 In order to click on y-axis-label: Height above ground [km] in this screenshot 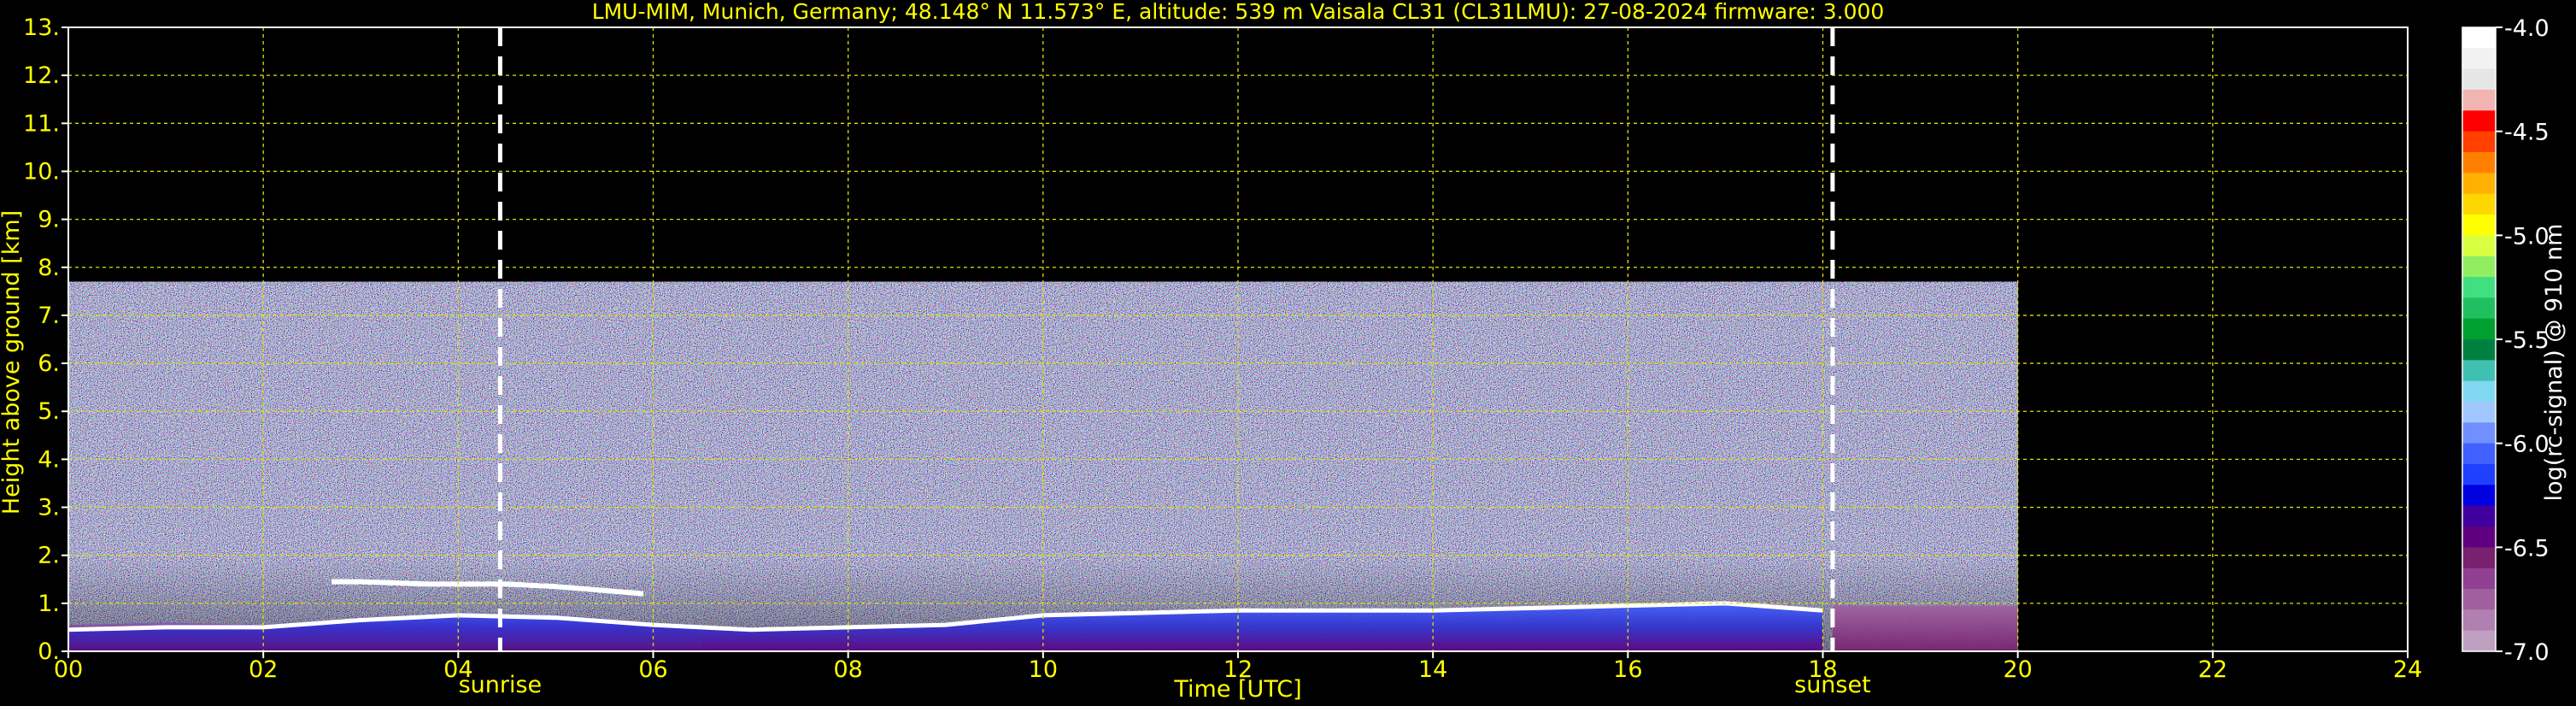, I will do `click(12, 362)`.